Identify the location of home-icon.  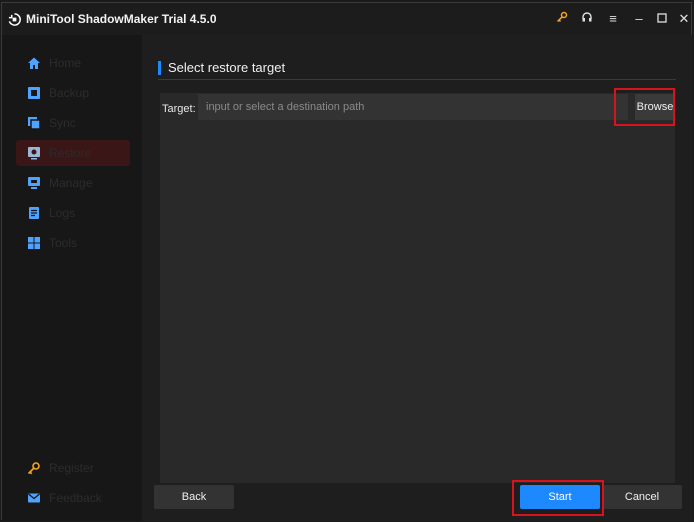
(34, 63).